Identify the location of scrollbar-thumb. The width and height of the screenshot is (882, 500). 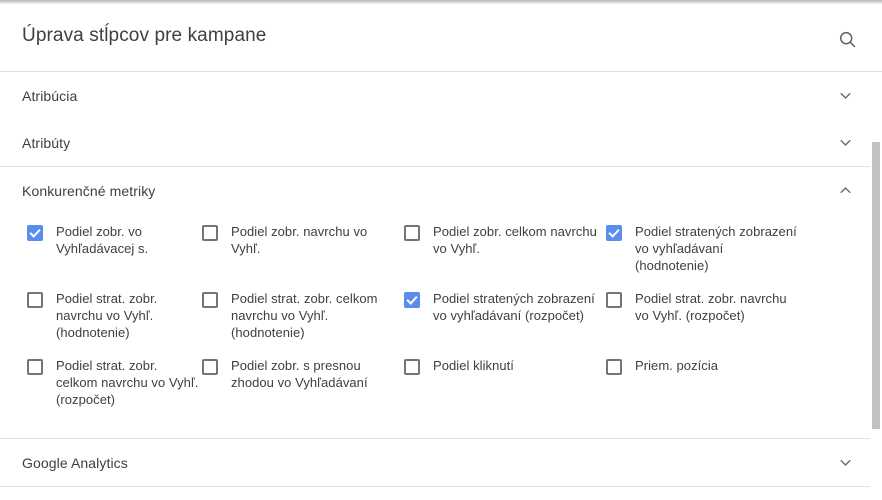
(876, 285).